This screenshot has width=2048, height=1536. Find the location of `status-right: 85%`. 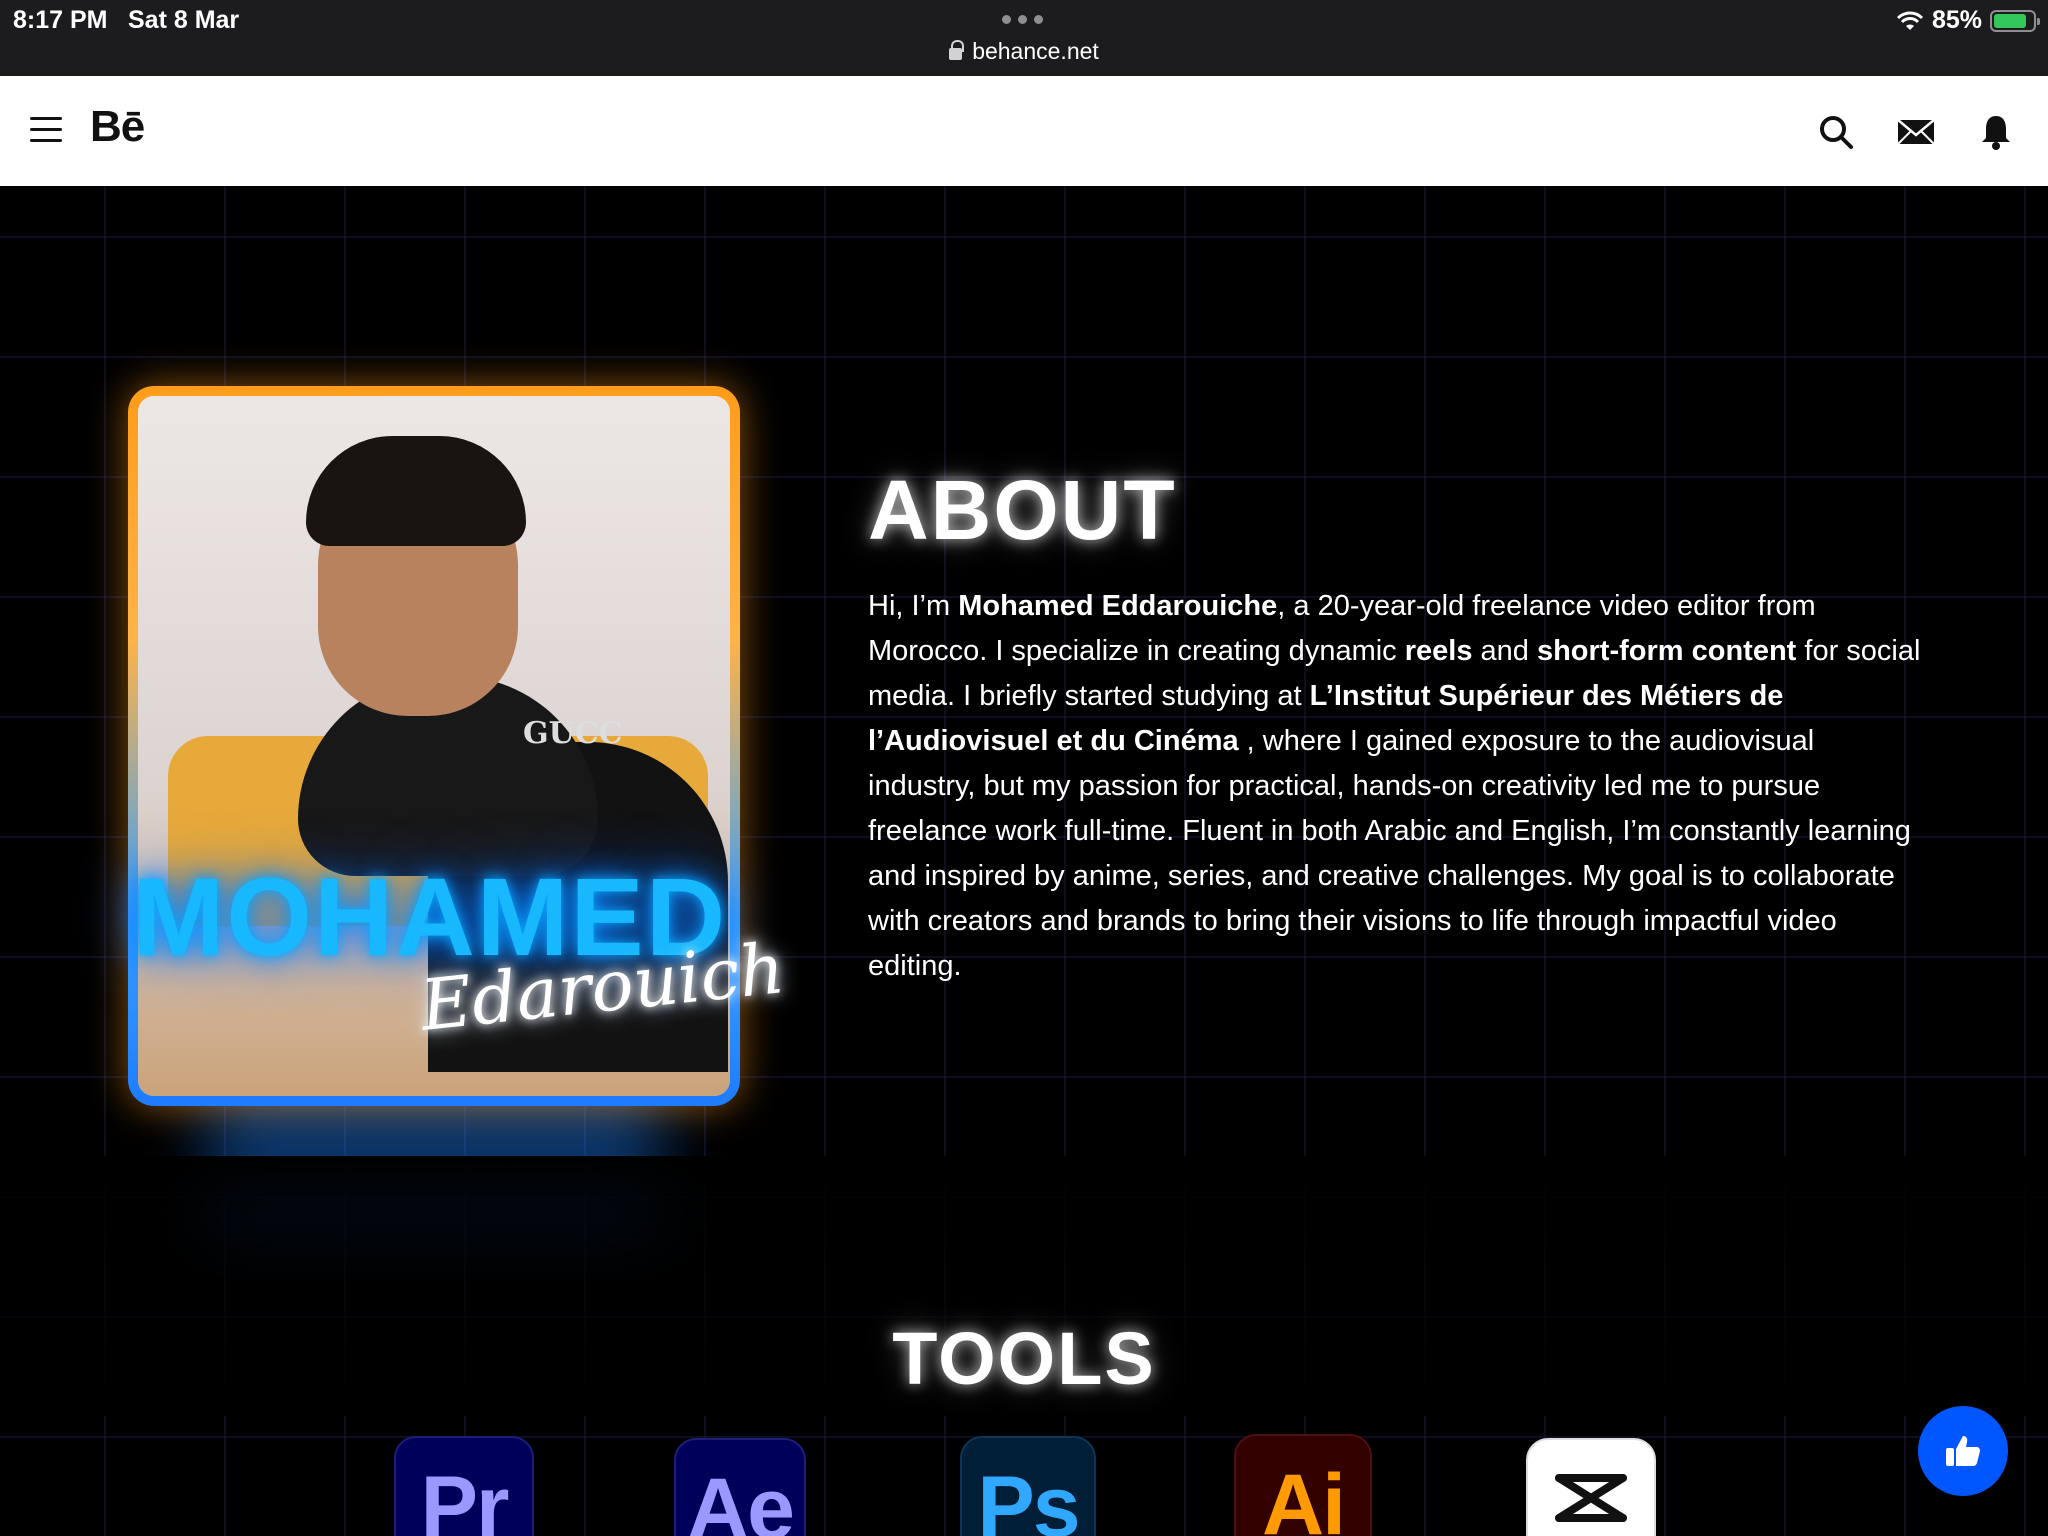

status-right: 85% is located at coordinates (1968, 20).